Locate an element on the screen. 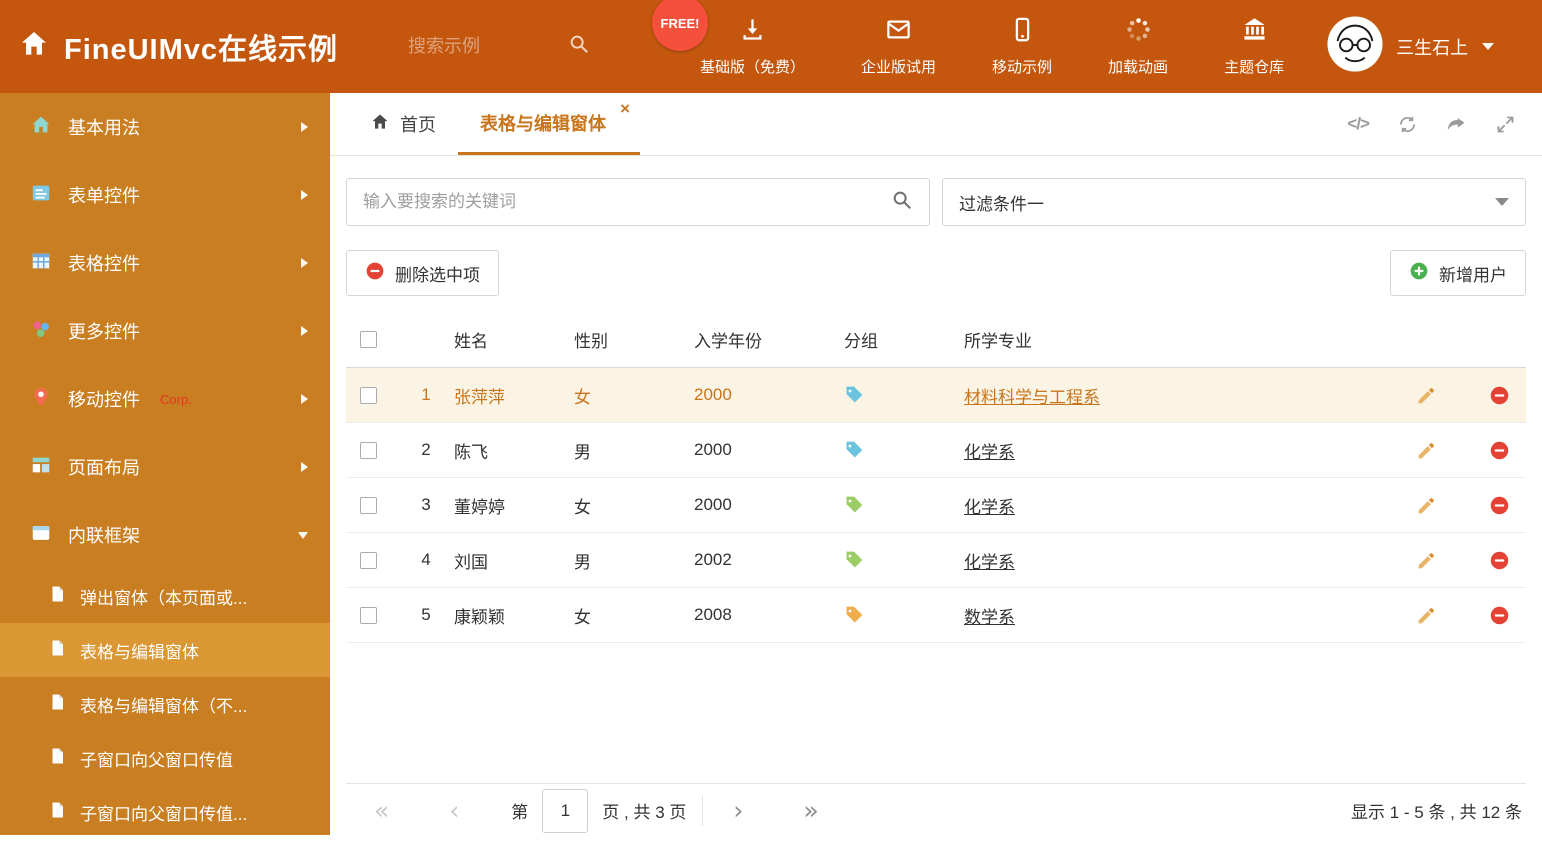 The image size is (1542, 857). add-circle-icon is located at coordinates (1419, 273).